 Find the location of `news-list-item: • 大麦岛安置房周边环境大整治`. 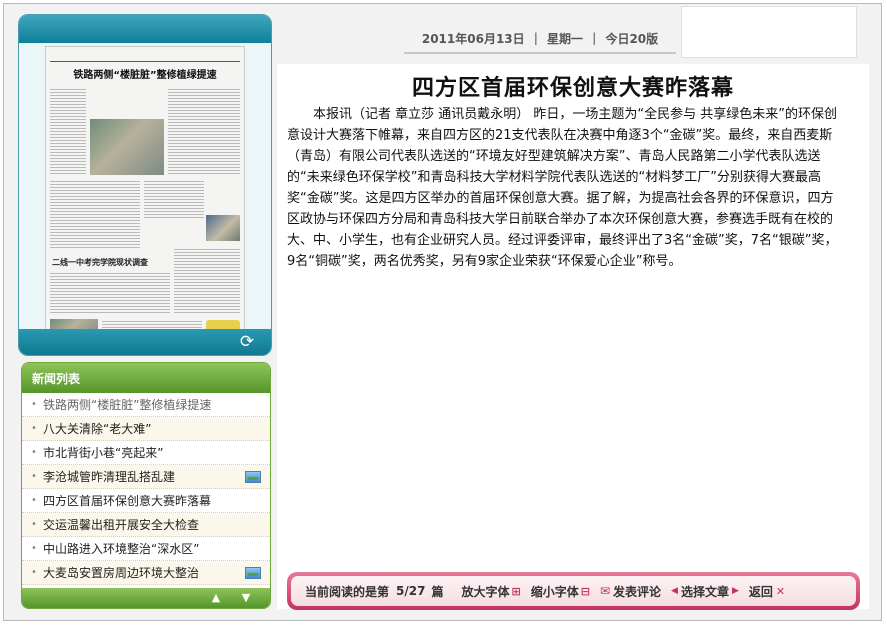

news-list-item: • 大麦岛安置房周边环境大整治 is located at coordinates (146, 573).